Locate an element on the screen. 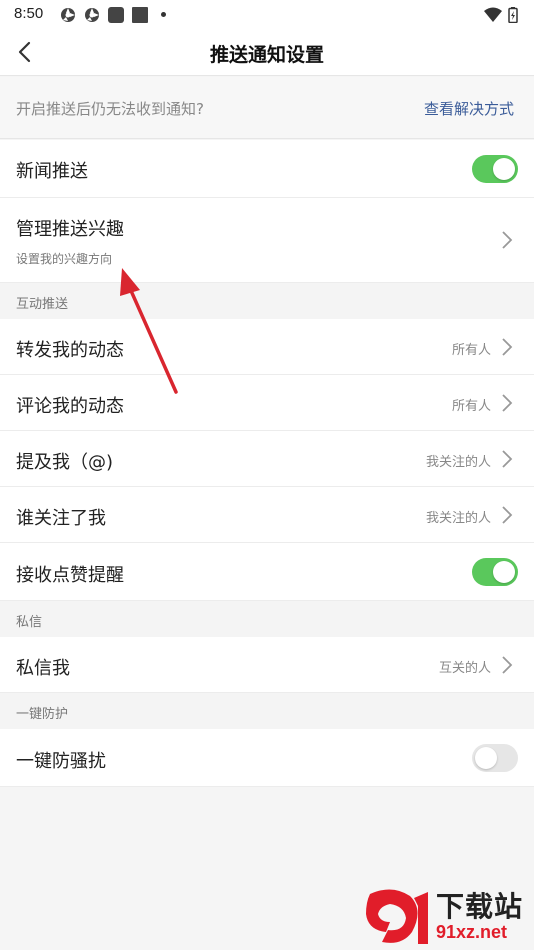  follow-label: 谁关注了我 is located at coordinates (61, 518).